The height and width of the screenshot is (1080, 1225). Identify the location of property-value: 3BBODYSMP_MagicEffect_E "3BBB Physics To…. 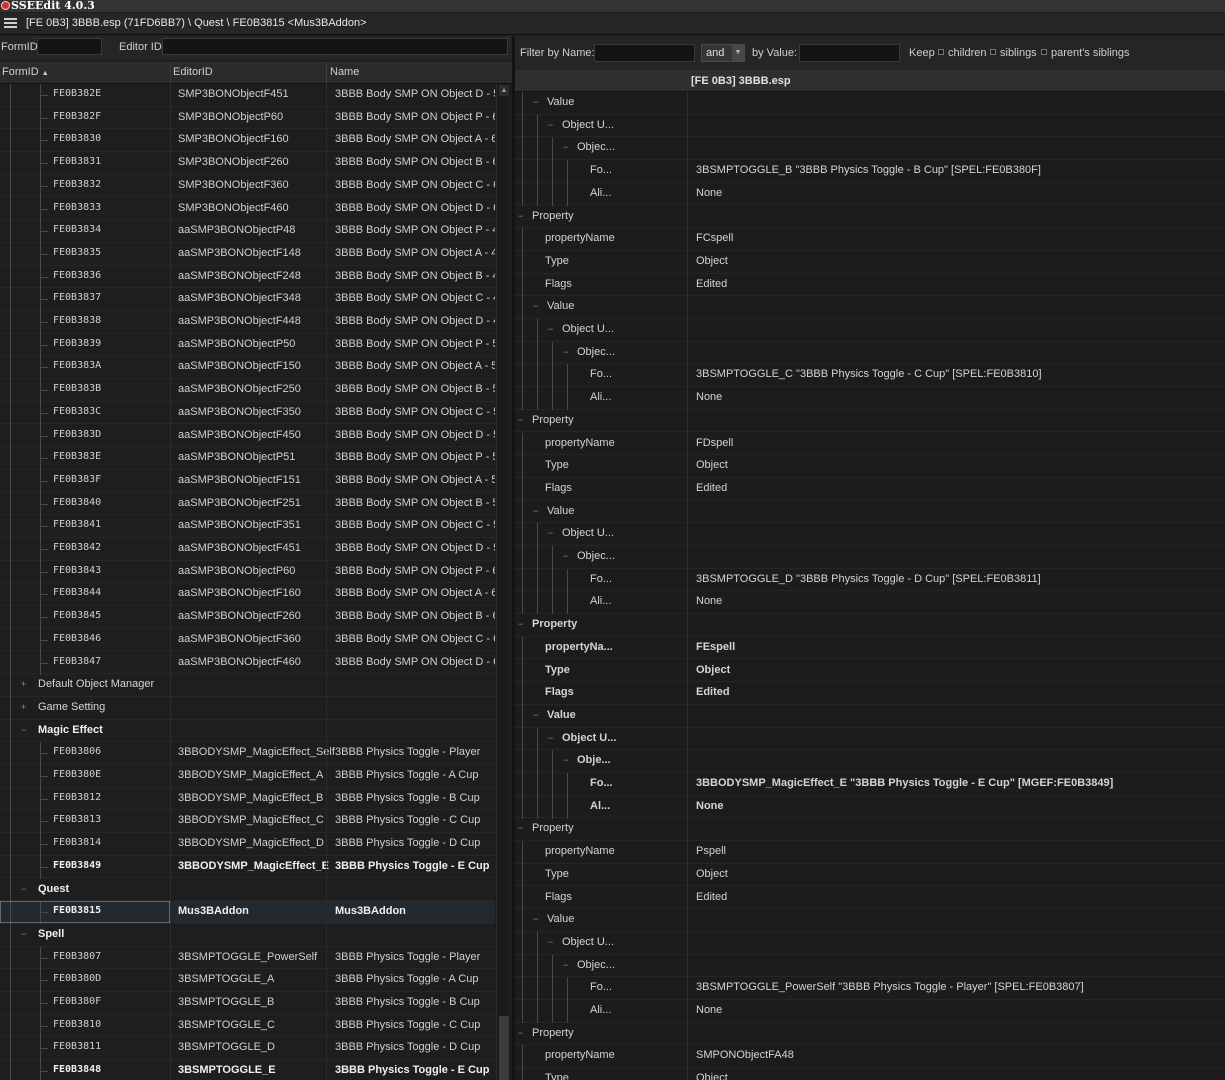
(904, 783).